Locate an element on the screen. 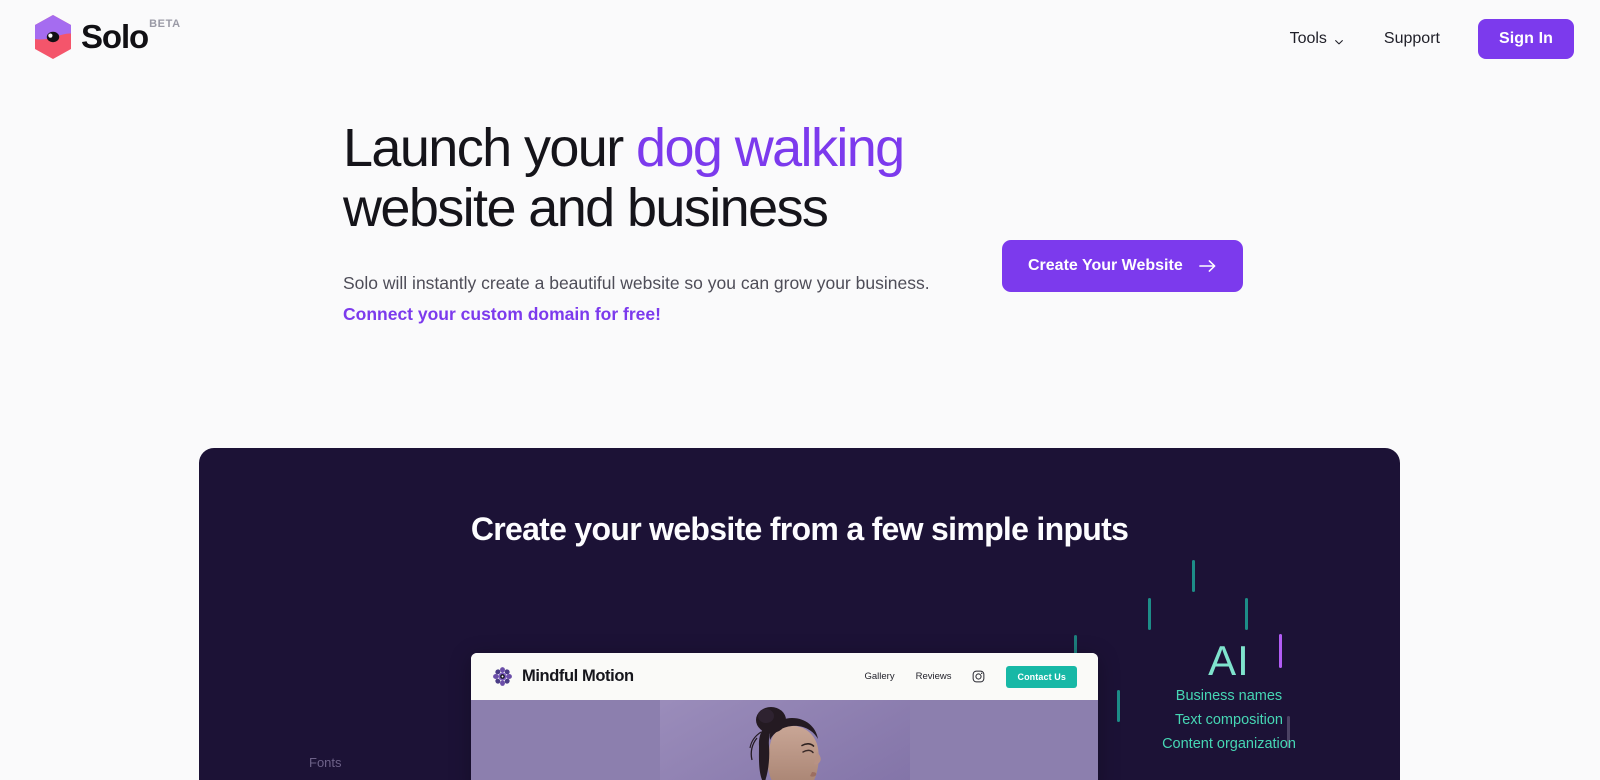 The height and width of the screenshot is (780, 1600). solo-hexagon-logo-icon is located at coordinates (53, 37).